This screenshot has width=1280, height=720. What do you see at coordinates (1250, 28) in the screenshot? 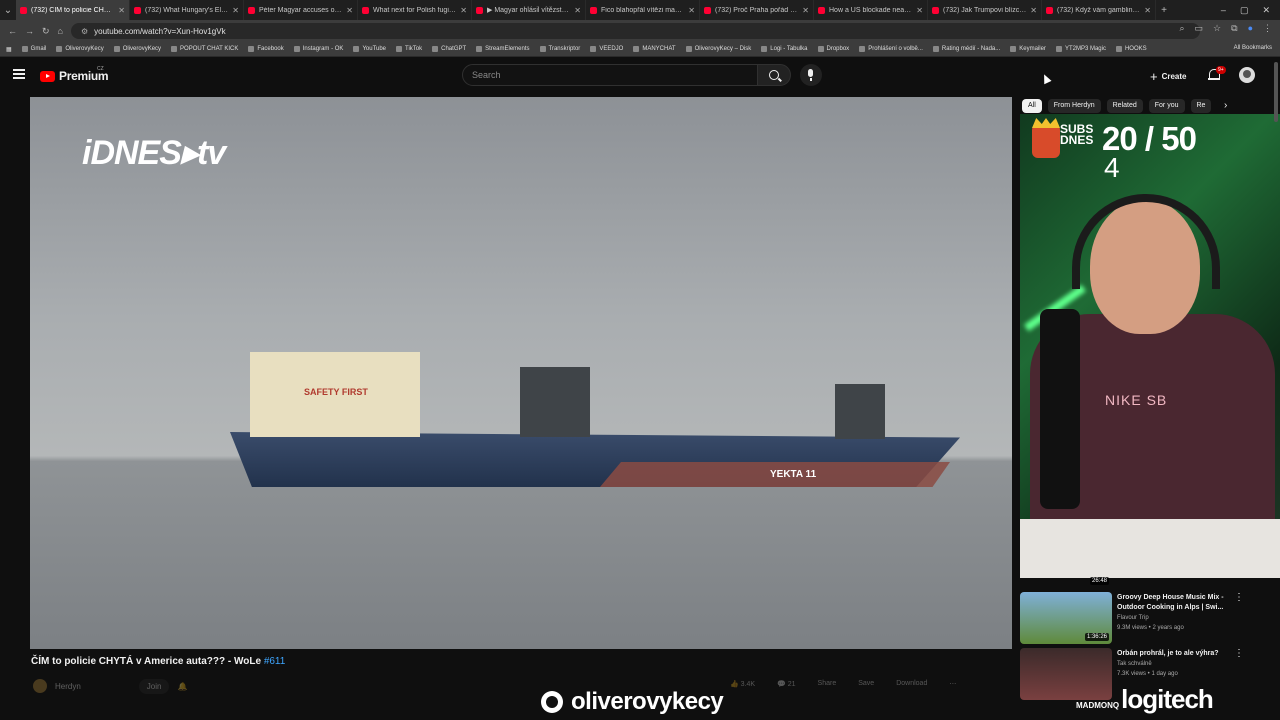
I see `profile-icon: ●` at bounding box center [1250, 28].